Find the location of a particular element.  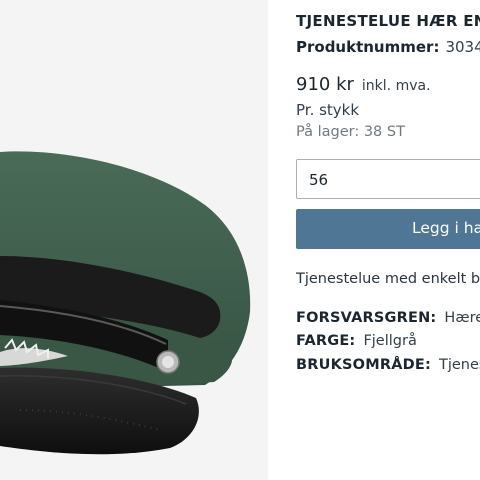

product-title: TJENESTELUE HÆR EN is located at coordinates (388, 21).